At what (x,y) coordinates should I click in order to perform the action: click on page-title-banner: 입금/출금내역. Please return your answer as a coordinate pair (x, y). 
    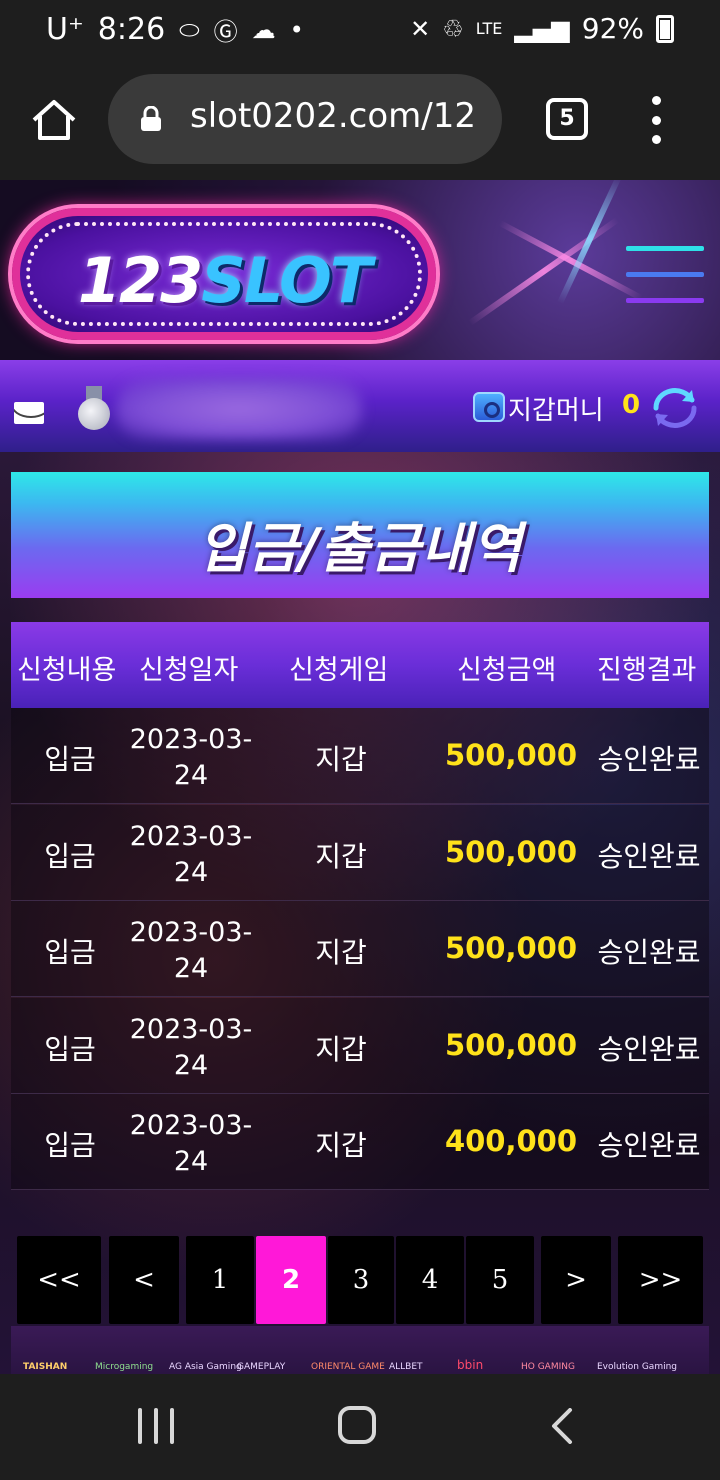
    Looking at the image, I should click on (360, 535).